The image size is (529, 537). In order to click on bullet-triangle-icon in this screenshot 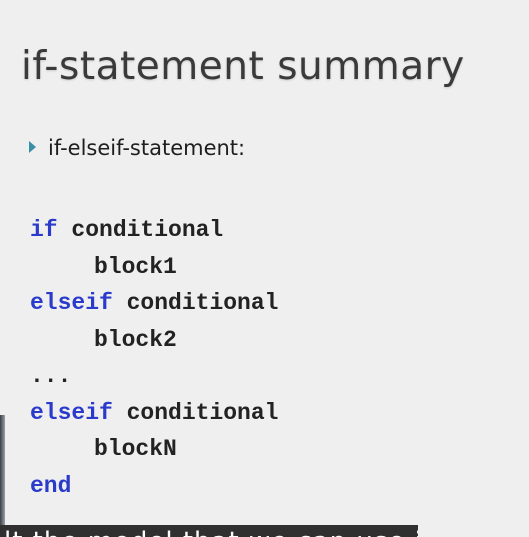, I will do `click(32, 147)`.